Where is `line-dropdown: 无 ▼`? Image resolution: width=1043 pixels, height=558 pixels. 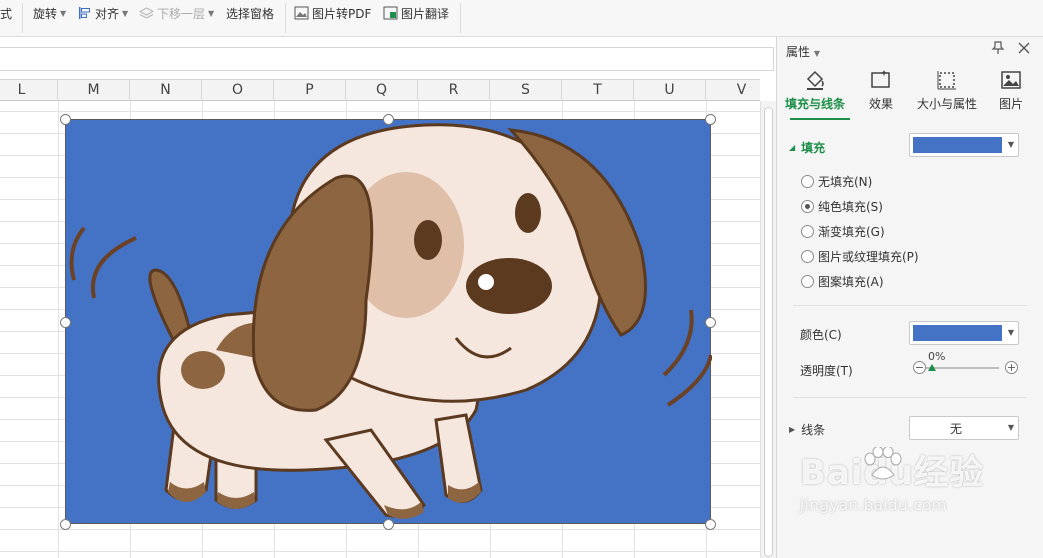
line-dropdown: 无 ▼ is located at coordinates (964, 428).